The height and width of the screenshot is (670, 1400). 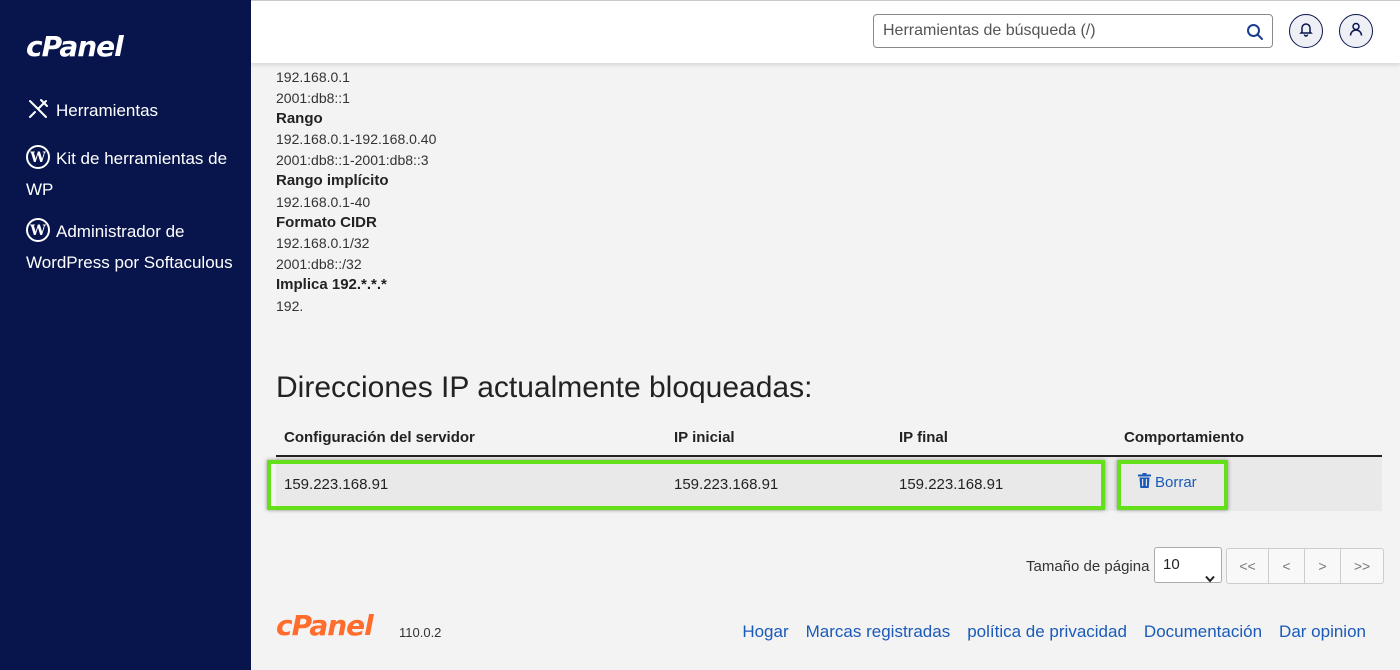 What do you see at coordinates (1144, 482) in the screenshot?
I see `trash-icon` at bounding box center [1144, 482].